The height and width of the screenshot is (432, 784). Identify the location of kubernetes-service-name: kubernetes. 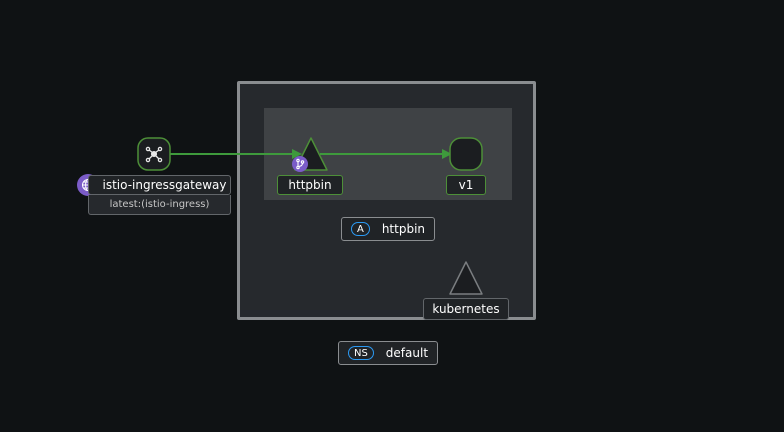
(466, 309).